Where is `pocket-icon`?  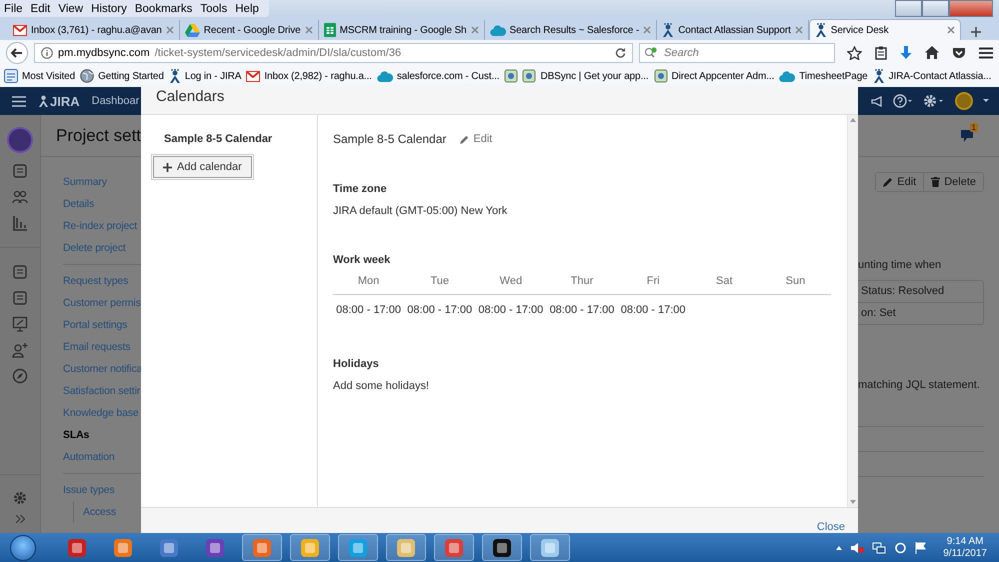 pocket-icon is located at coordinates (959, 52).